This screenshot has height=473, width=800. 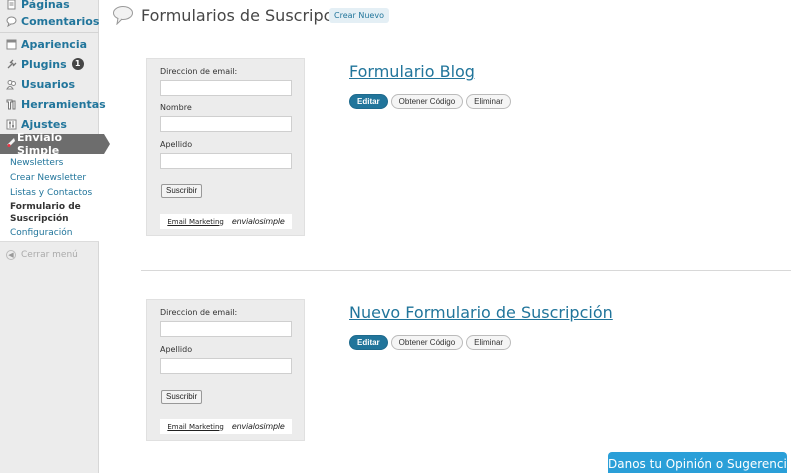 I want to click on collapse-menu-button: ◀ Cerrar menú, so click(x=42, y=255).